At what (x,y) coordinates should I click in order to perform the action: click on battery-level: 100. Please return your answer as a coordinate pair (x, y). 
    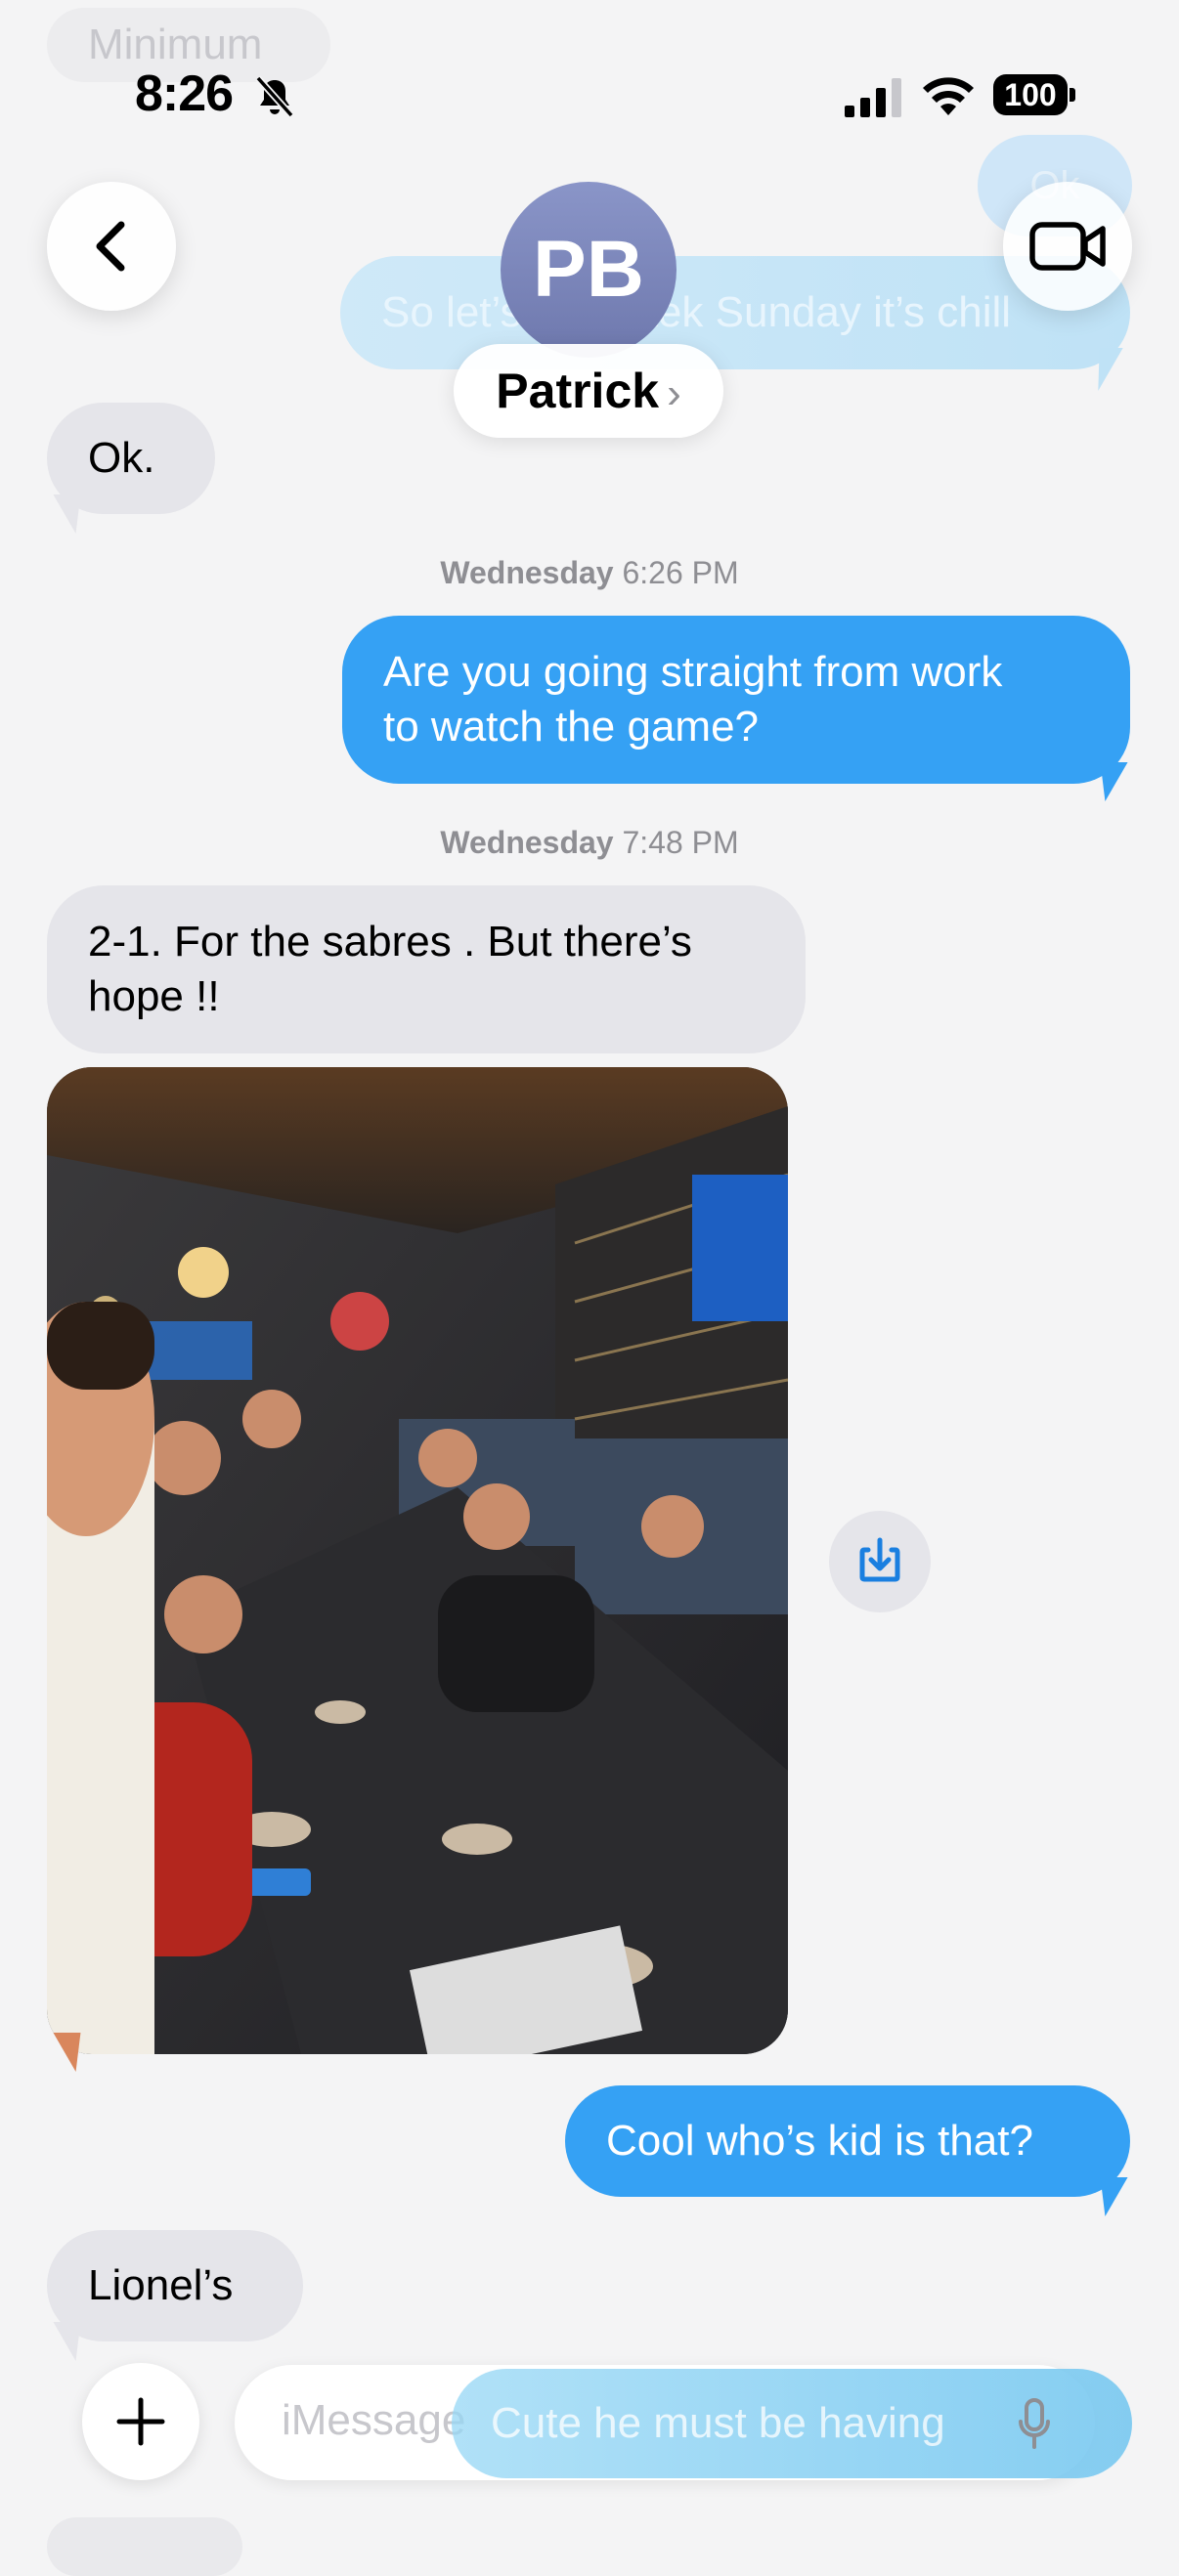
    Looking at the image, I should click on (1030, 95).